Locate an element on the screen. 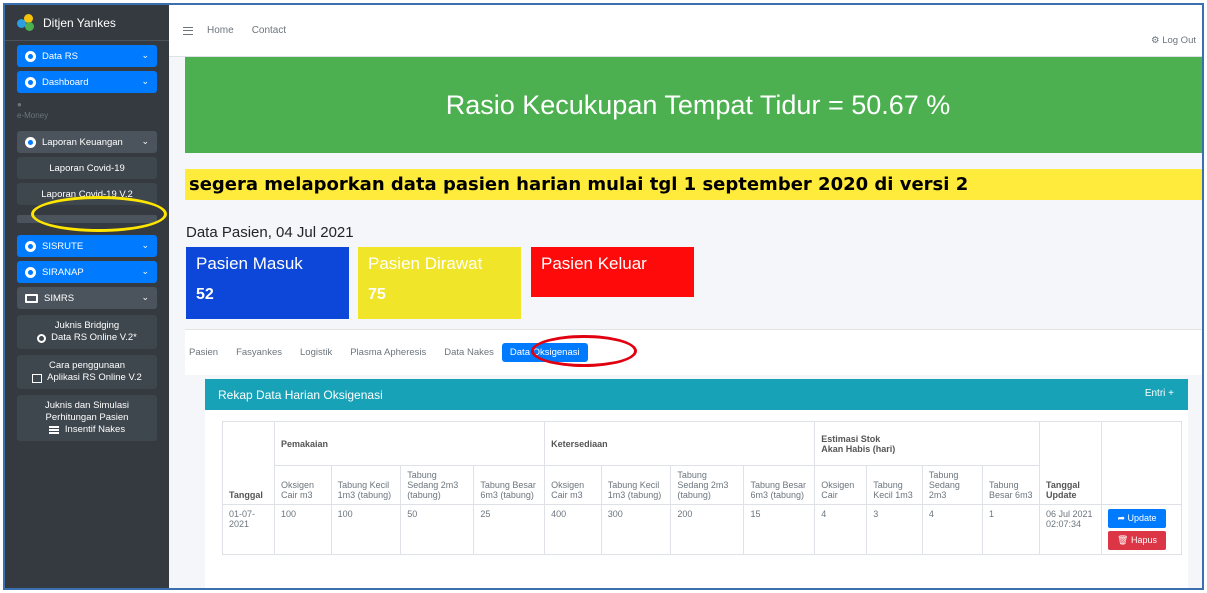  stat-label: Pasien Masuk is located at coordinates (249, 263).